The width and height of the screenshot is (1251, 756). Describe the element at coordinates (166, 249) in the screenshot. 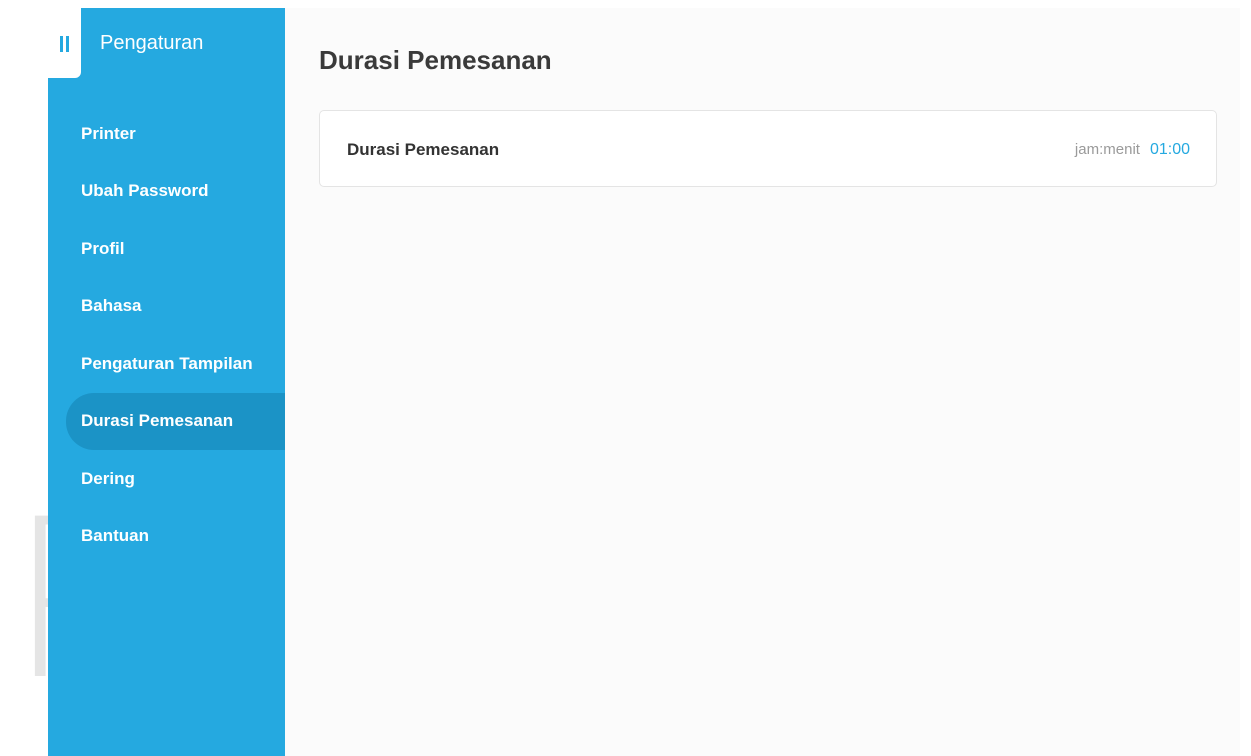

I see `sidebar-item-profil: Profil` at that location.